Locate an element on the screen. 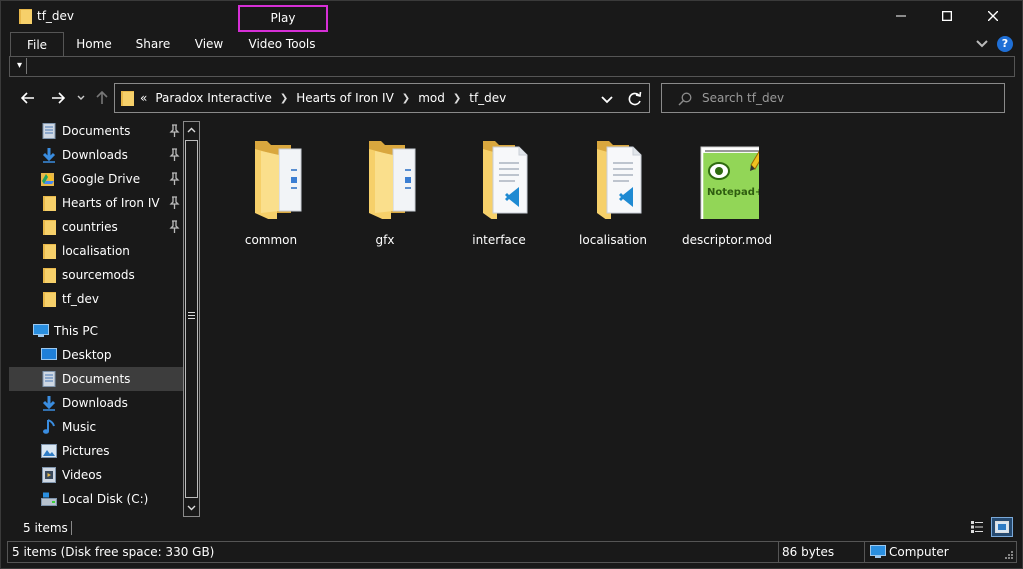 The width and height of the screenshot is (1023, 569). nav-item-documents: Documents is located at coordinates (96, 379).